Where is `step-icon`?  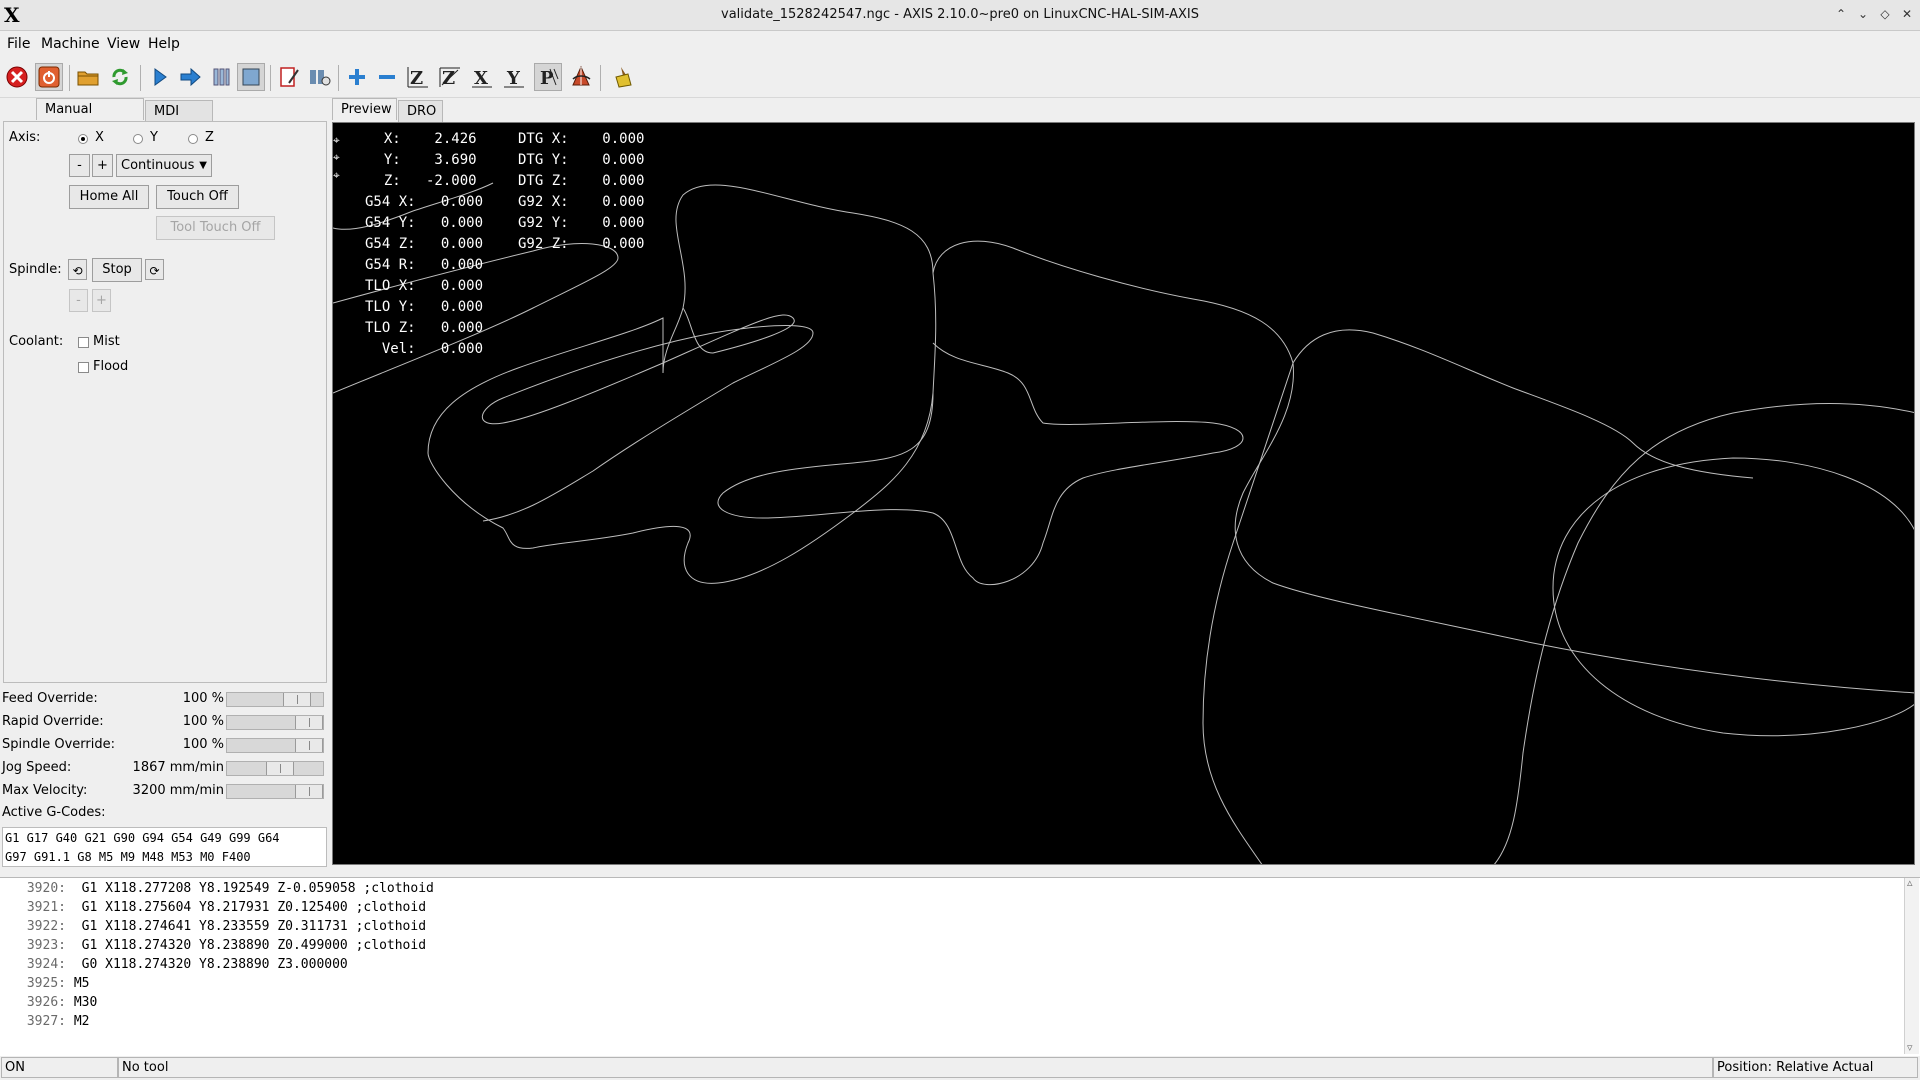
step-icon is located at coordinates (191, 77).